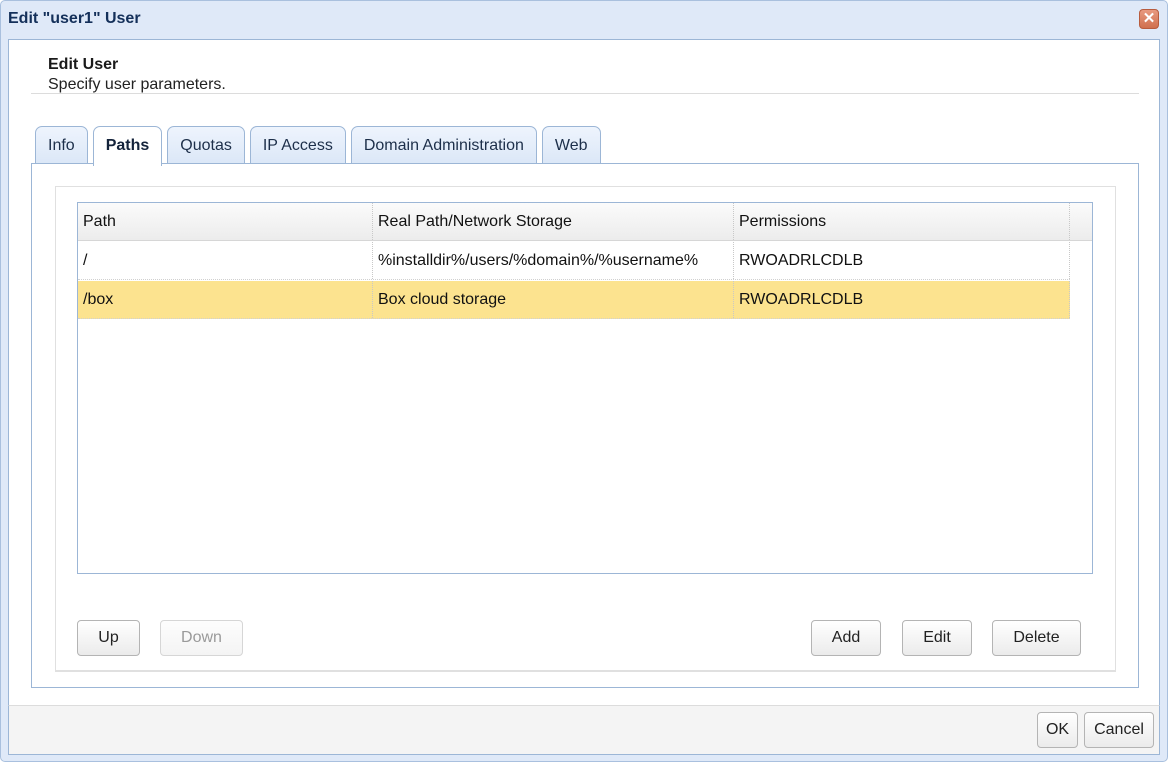  I want to click on column-header-permissions: Permissions, so click(902, 221).